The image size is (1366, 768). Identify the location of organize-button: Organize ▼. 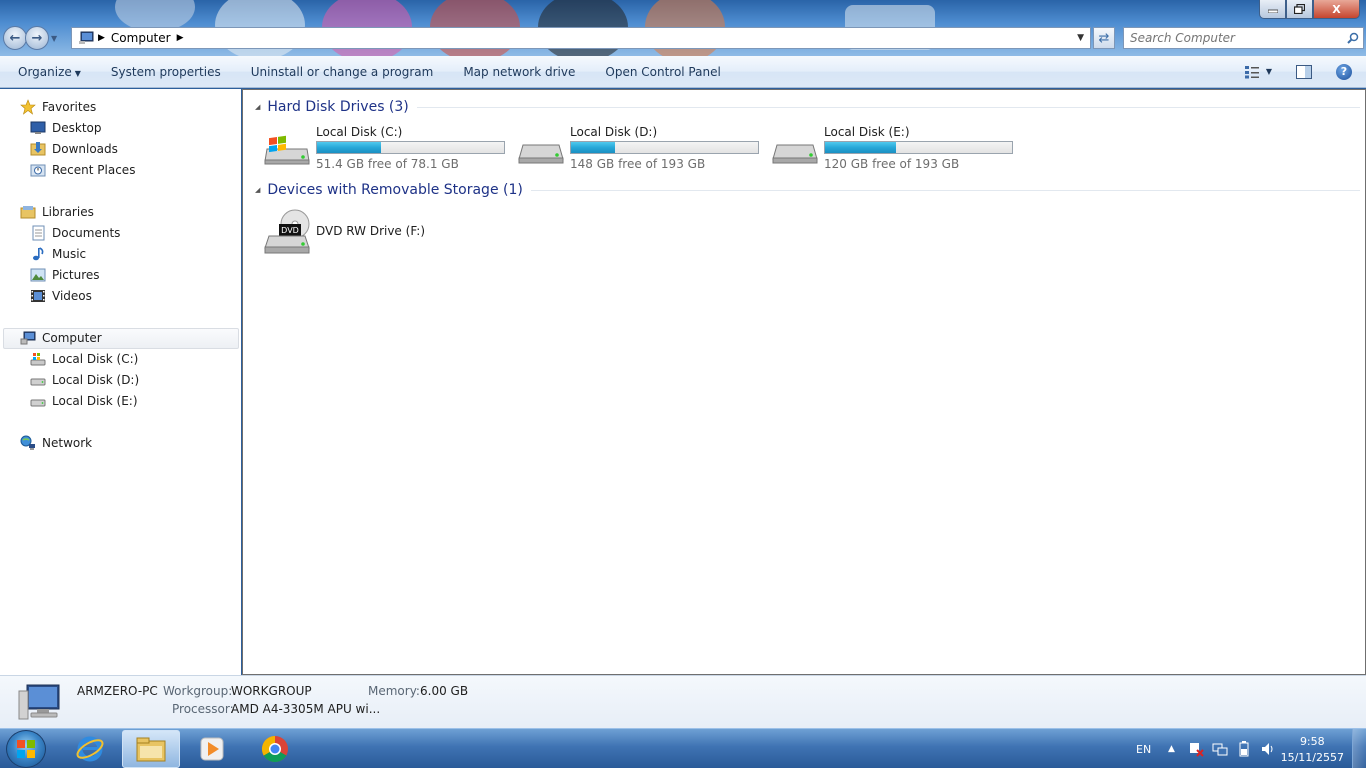
(48, 72).